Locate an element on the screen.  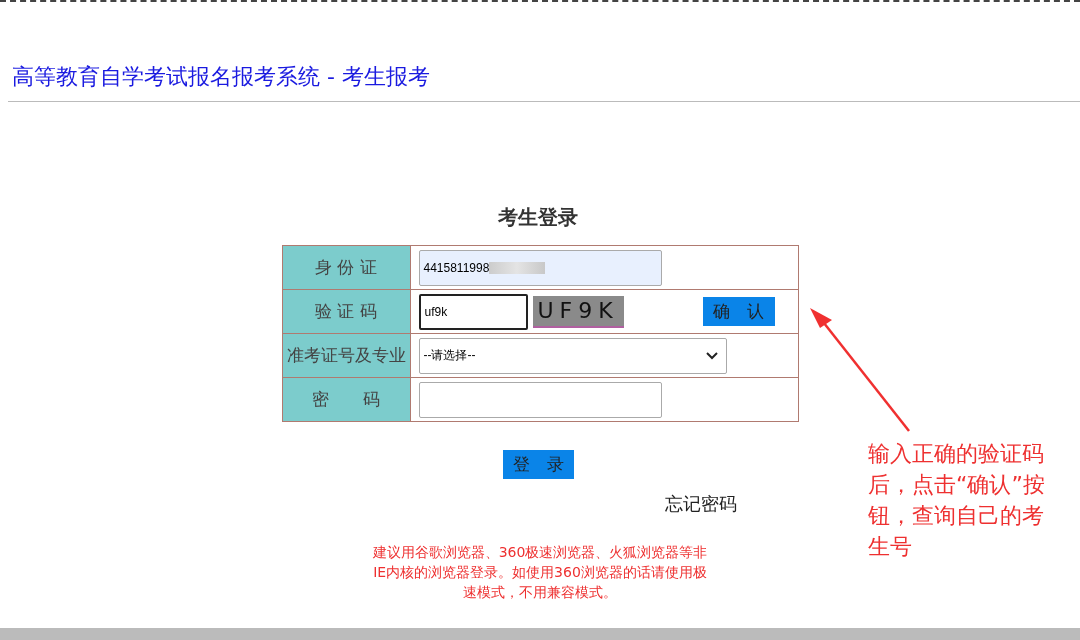
id-number-field: 4415811998 is located at coordinates (540, 267).